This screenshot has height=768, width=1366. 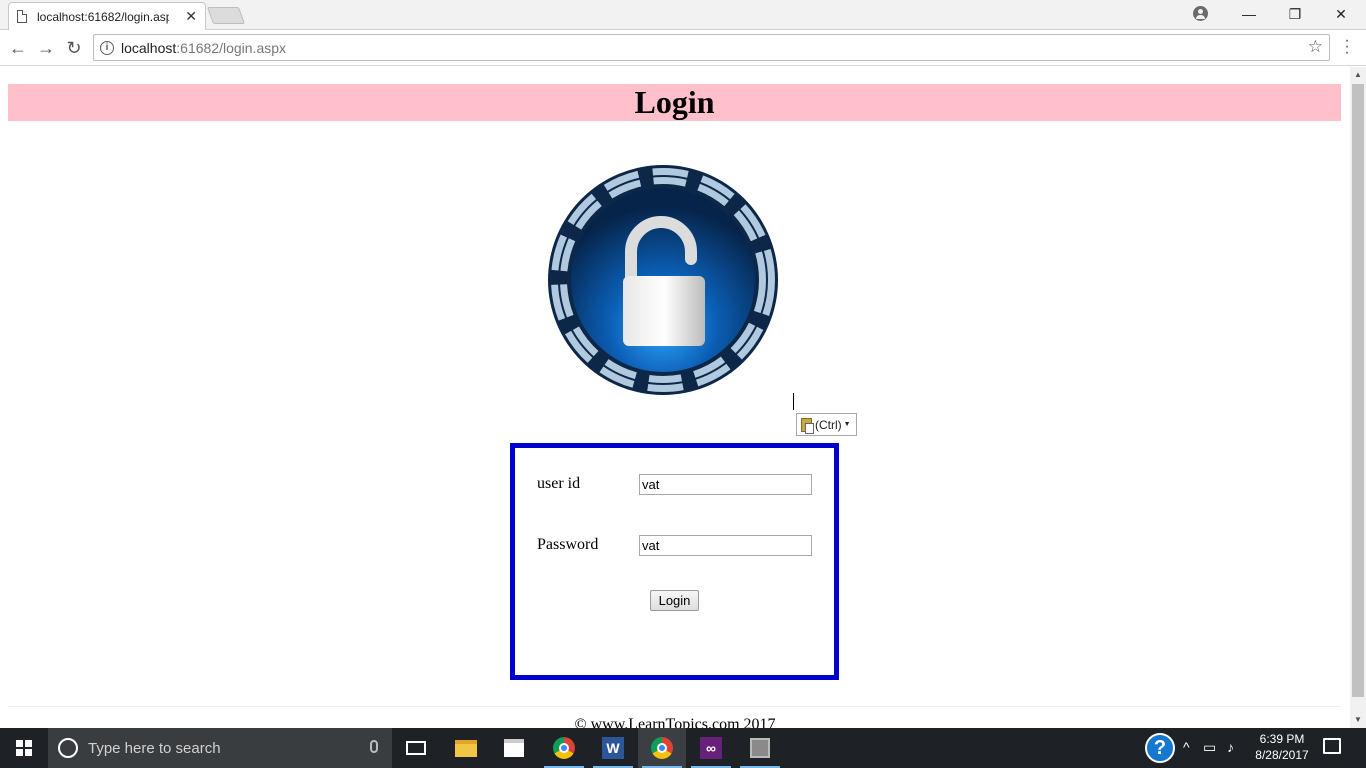 I want to click on document-icon, so click(x=22, y=16).